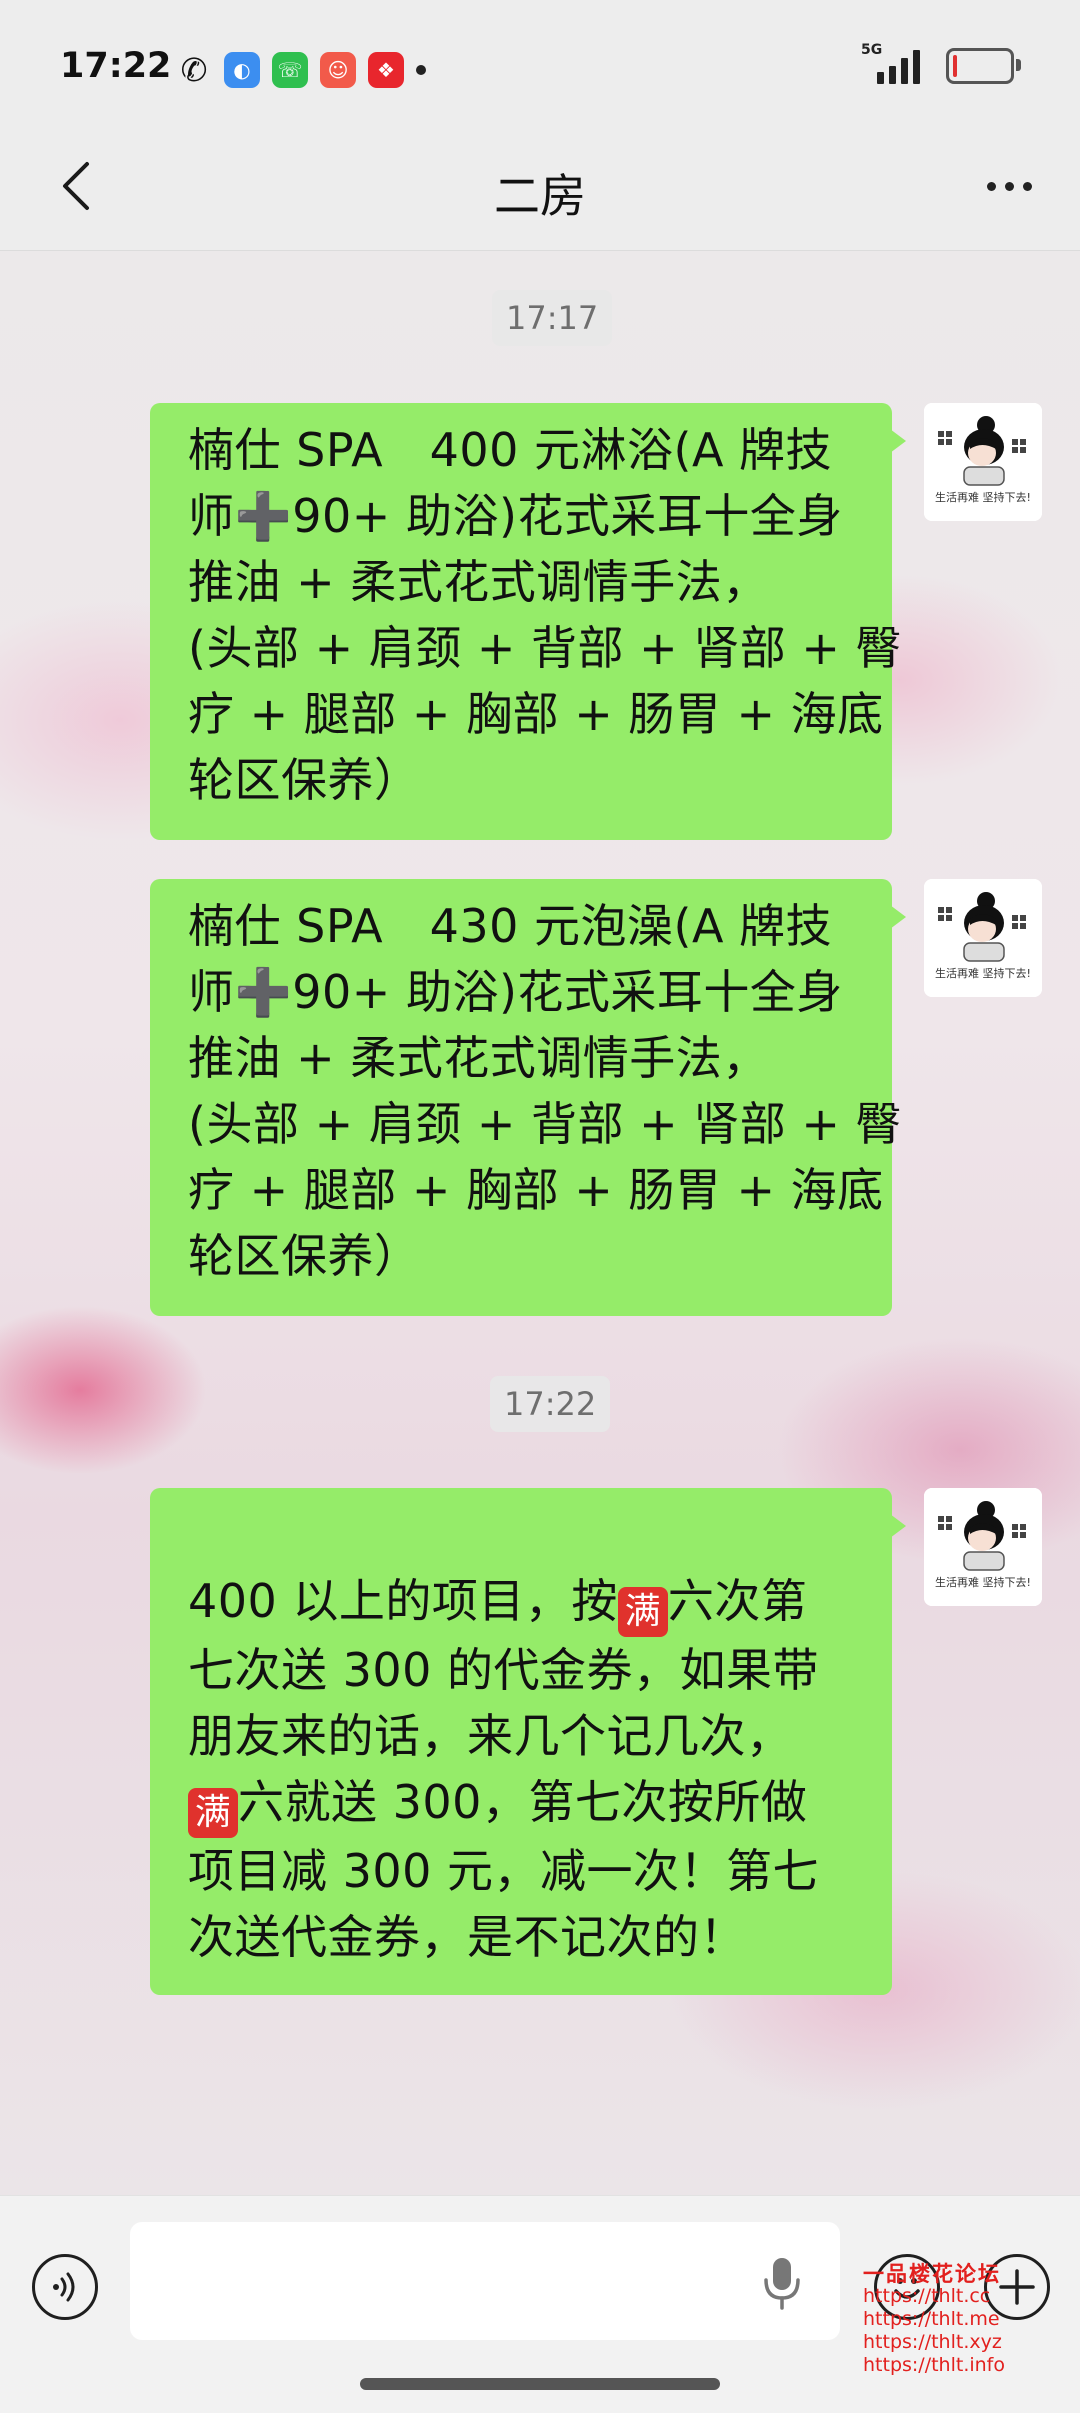 This screenshot has width=1080, height=2413. I want to click on chat-title: 二房, so click(540, 196).